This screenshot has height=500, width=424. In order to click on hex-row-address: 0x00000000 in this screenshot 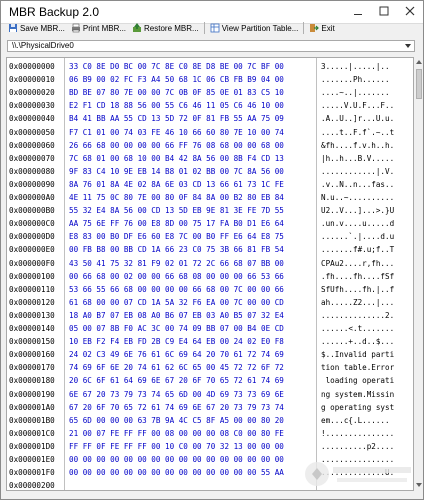, I will do `click(32, 66)`.